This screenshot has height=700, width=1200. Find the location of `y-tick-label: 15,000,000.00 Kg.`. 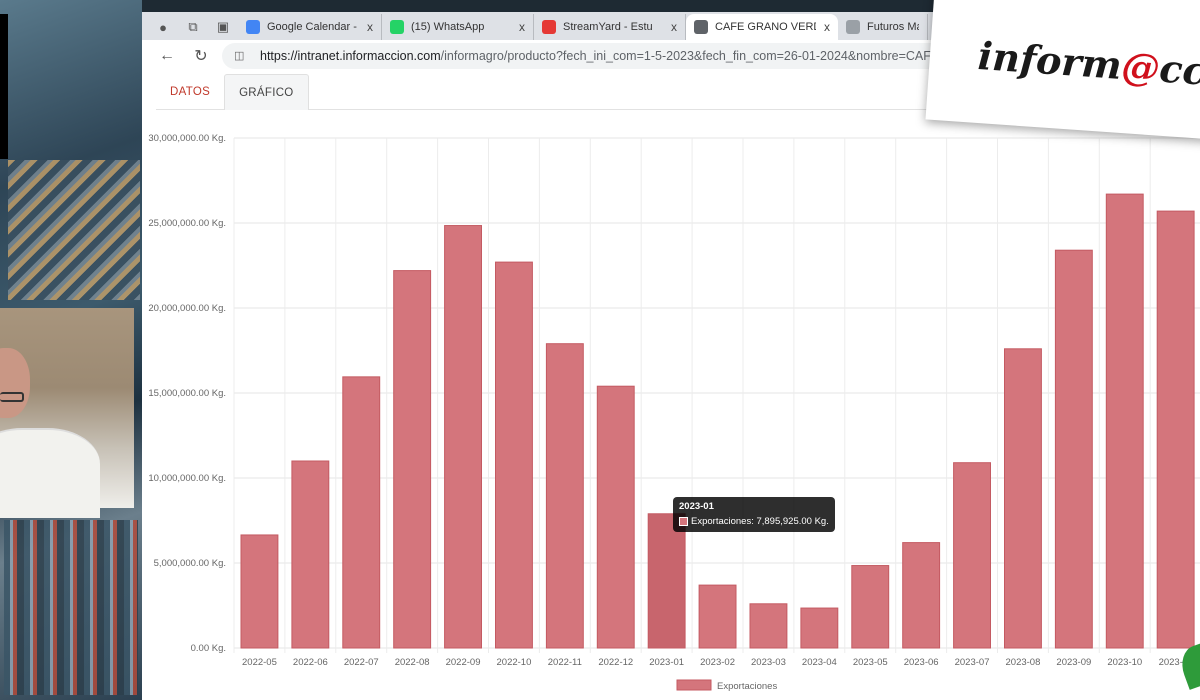

y-tick-label: 15,000,000.00 Kg. is located at coordinates (187, 393).